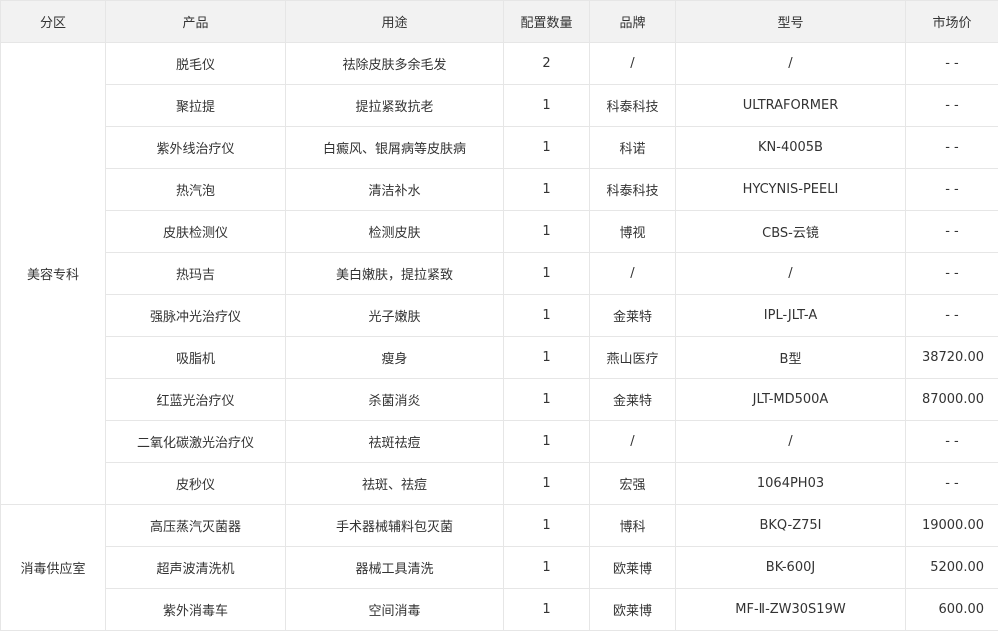 This screenshot has height=631, width=998. I want to click on product-cell: 高压蒸汽灭菌器, so click(195, 525).